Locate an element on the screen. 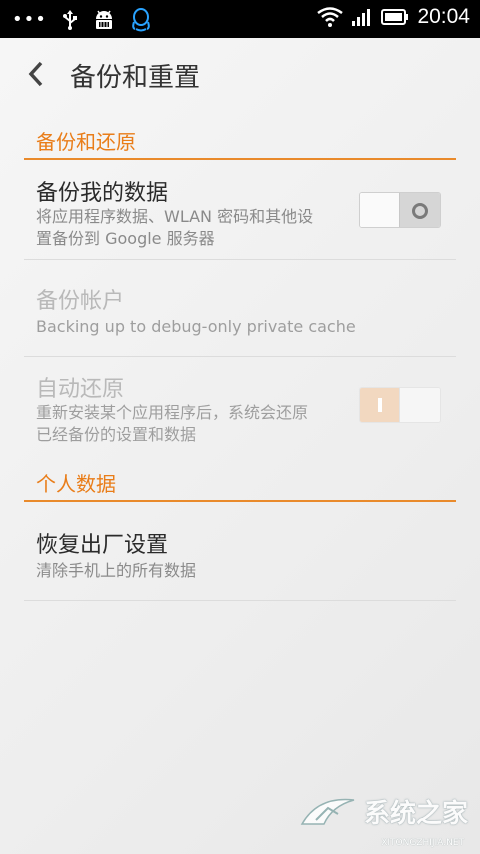 The image size is (480, 854). clock: 20:04 is located at coordinates (443, 16).